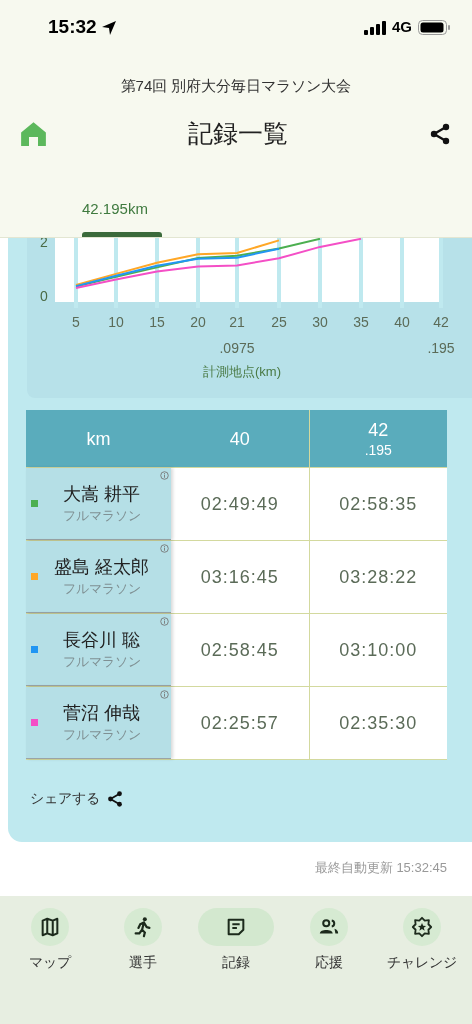 The height and width of the screenshot is (1024, 472). I want to click on signal-icon, so click(375, 27).